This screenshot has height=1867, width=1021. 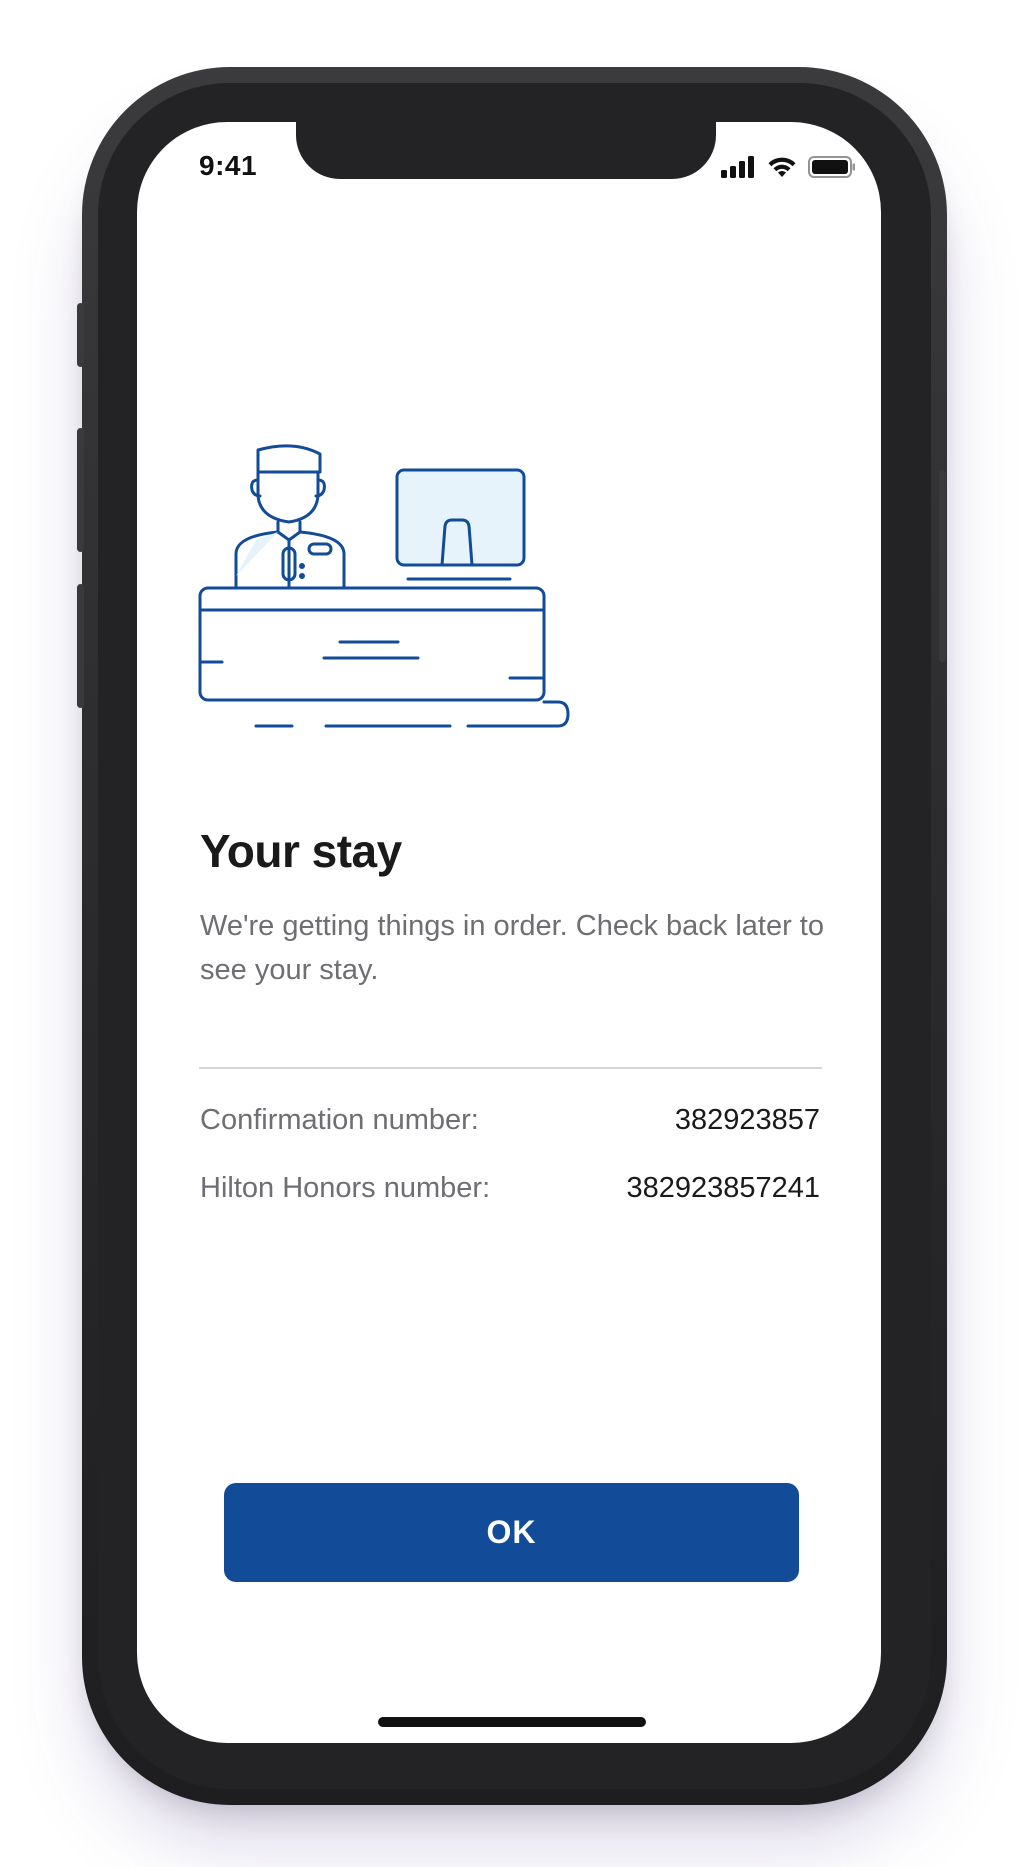 What do you see at coordinates (80, 646) in the screenshot?
I see `volume-down-button` at bounding box center [80, 646].